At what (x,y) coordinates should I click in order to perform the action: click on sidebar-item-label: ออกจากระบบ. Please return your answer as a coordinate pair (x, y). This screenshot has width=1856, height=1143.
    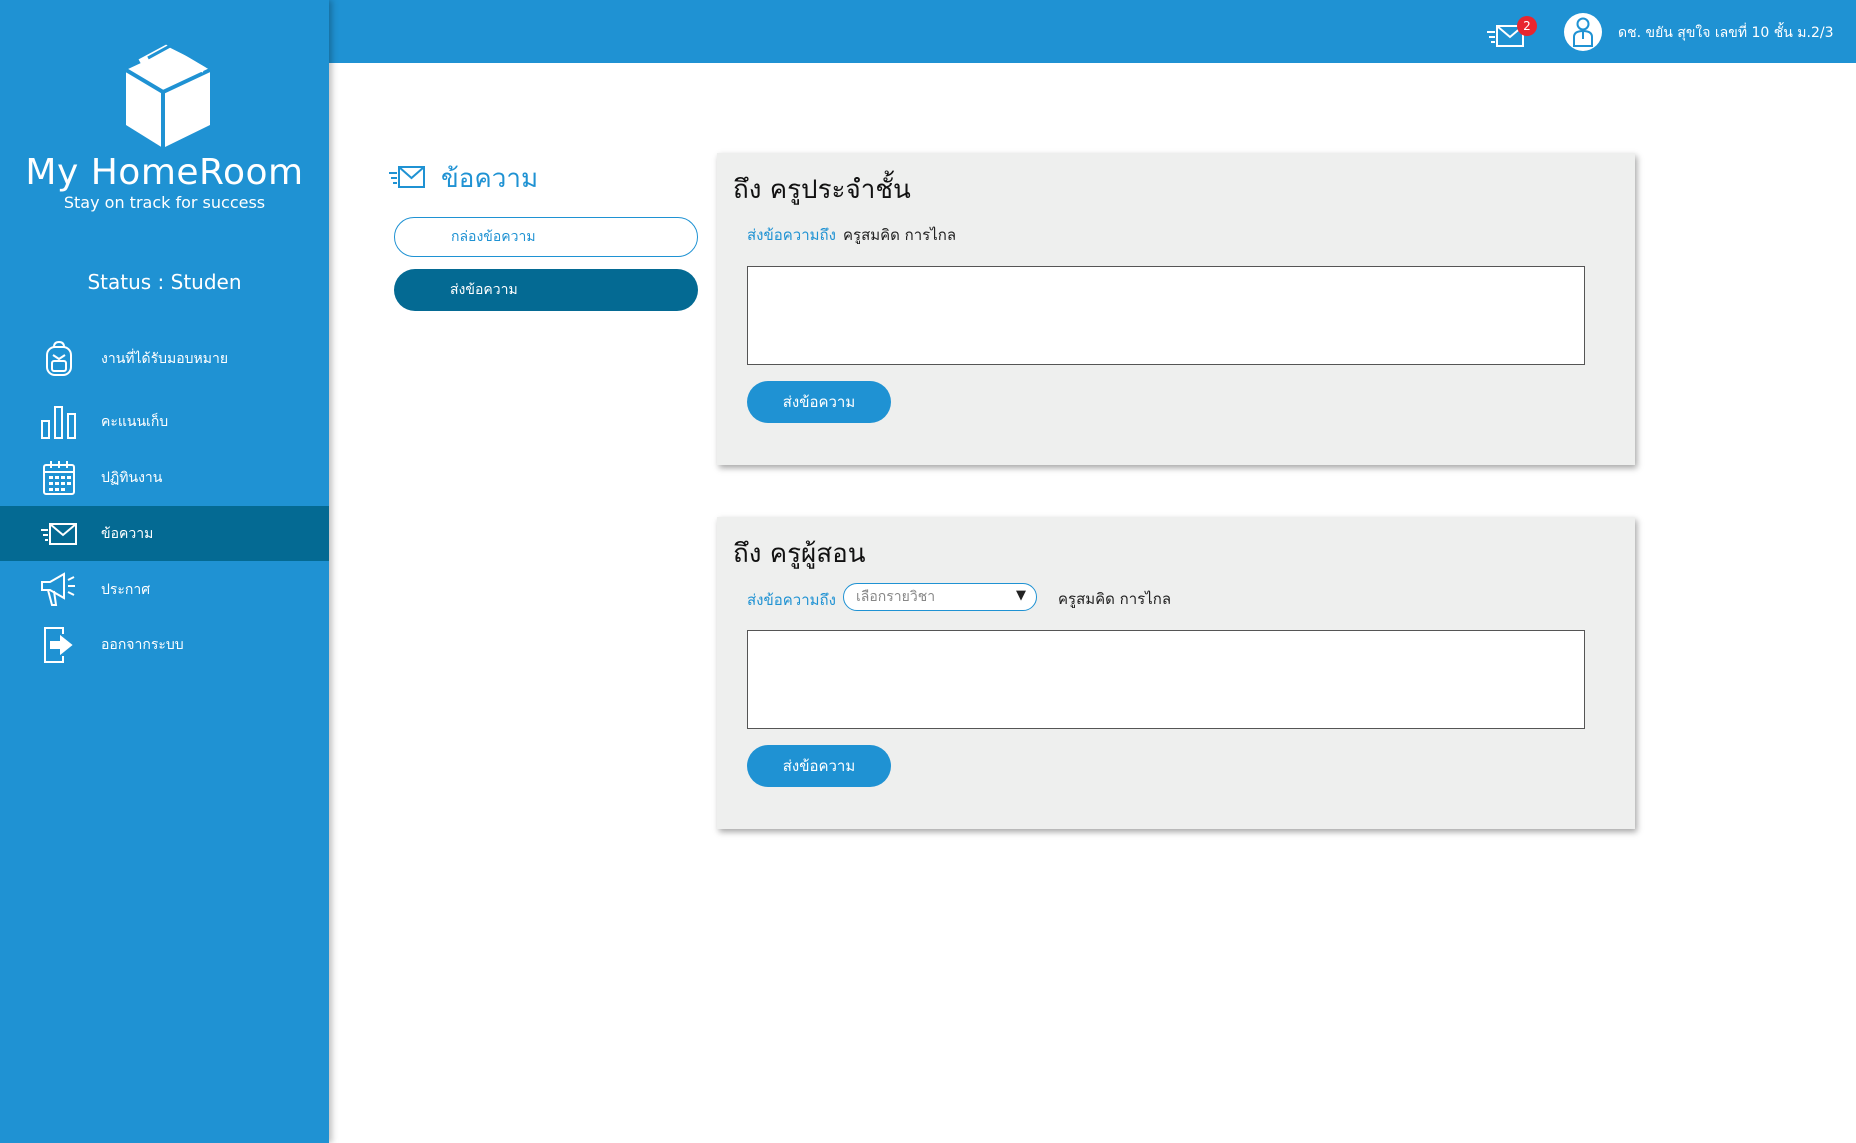
    Looking at the image, I should click on (142, 644).